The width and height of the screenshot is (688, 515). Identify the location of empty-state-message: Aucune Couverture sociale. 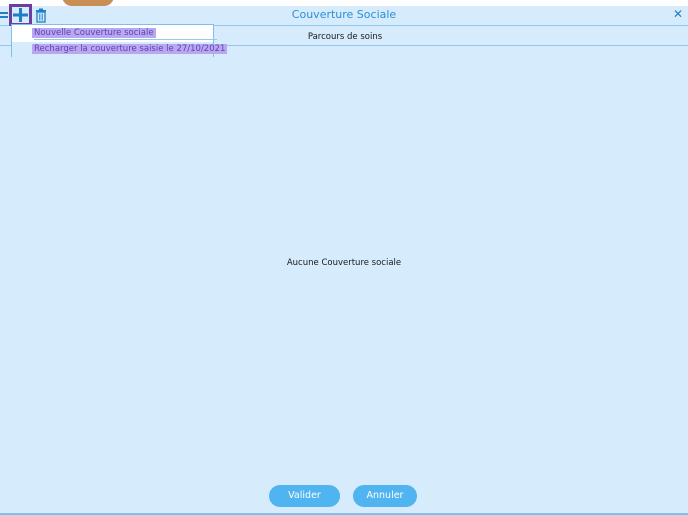
(344, 263).